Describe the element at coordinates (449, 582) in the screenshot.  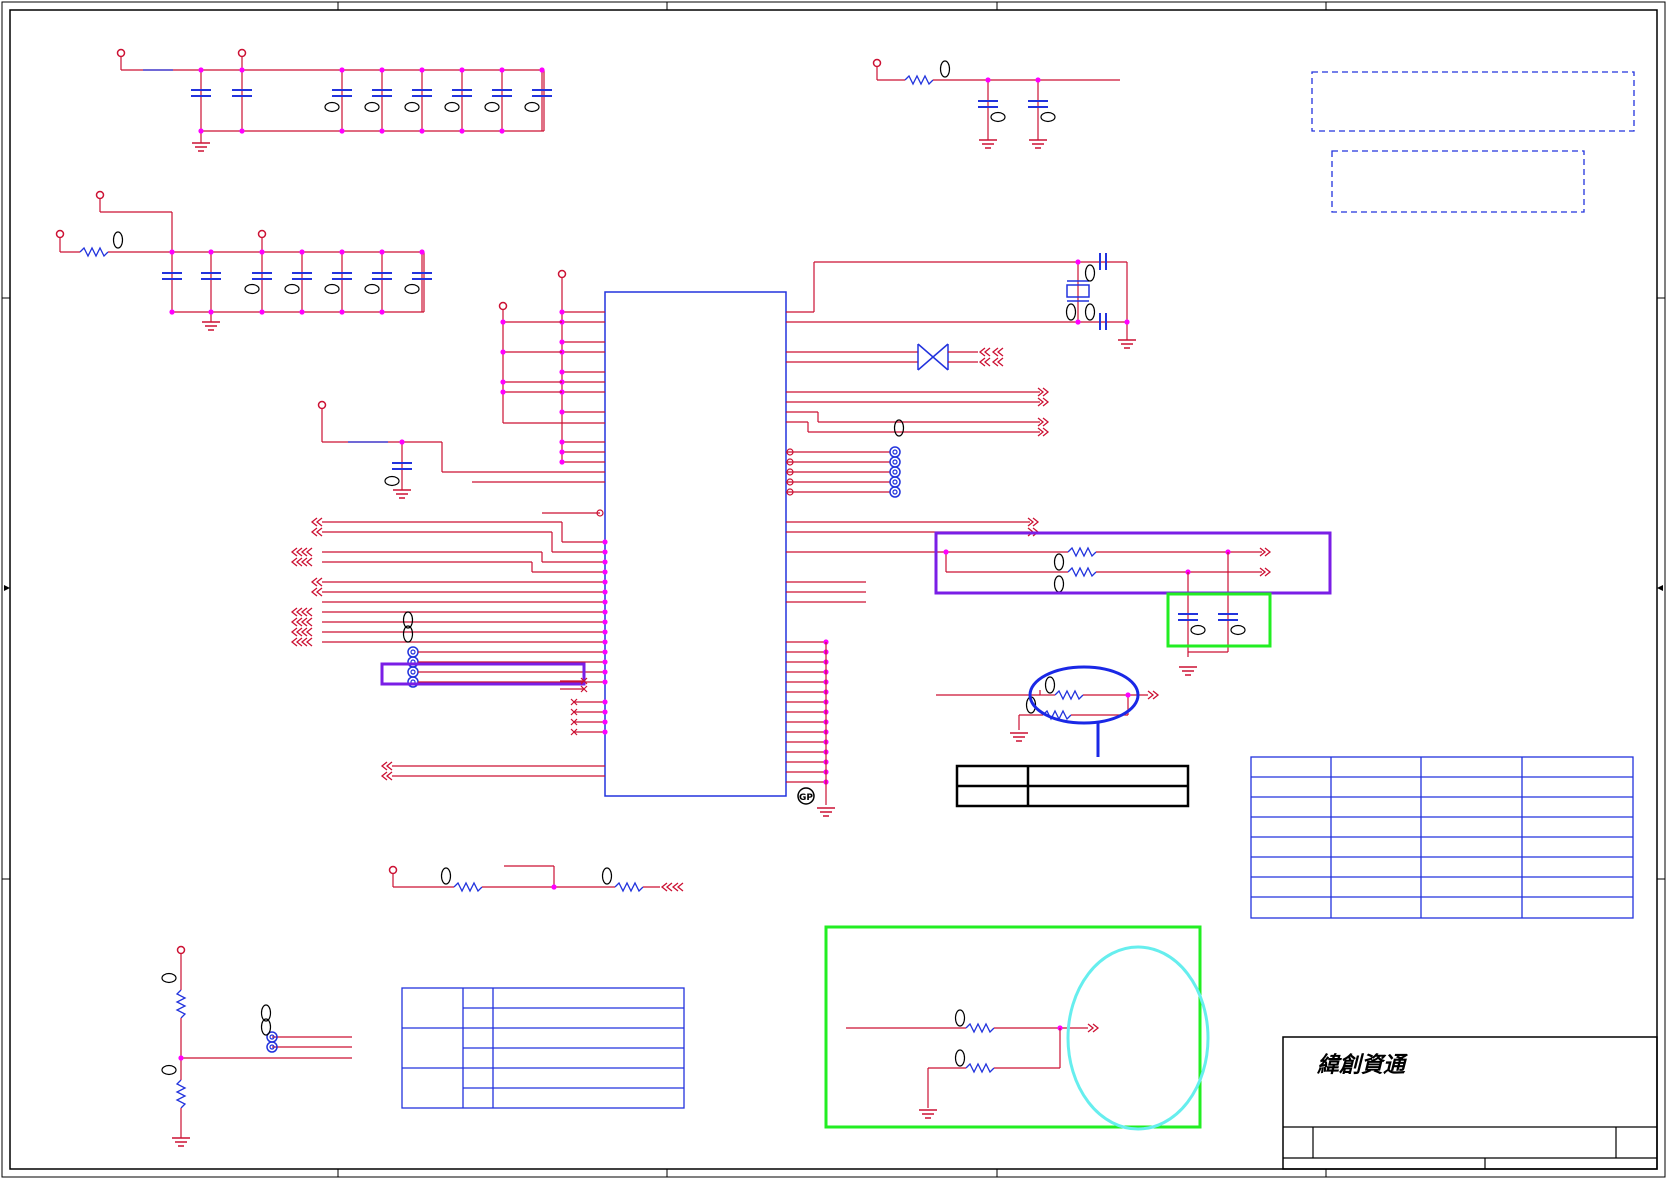
I see `ic-left-signal-bus` at that location.